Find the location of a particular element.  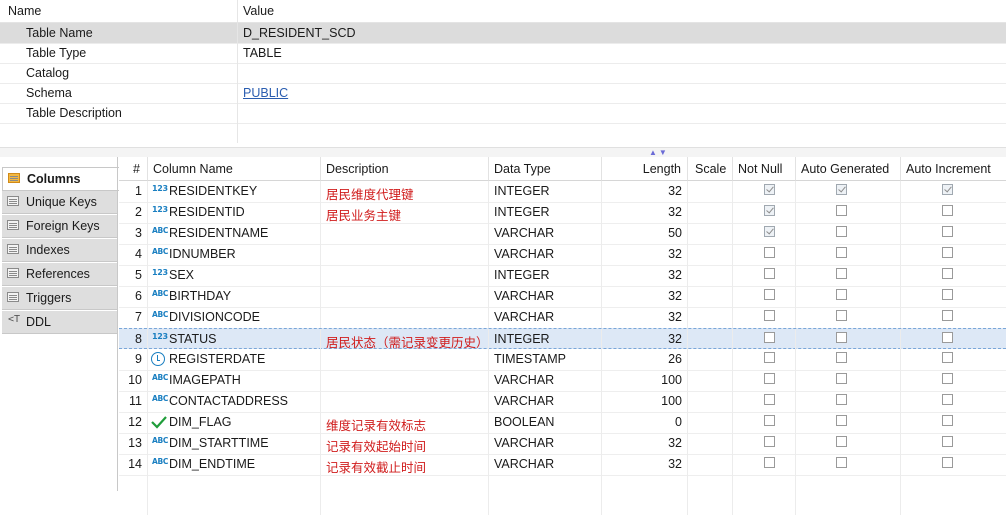

cell-desc: 居民业务主键 is located at coordinates (405, 212).